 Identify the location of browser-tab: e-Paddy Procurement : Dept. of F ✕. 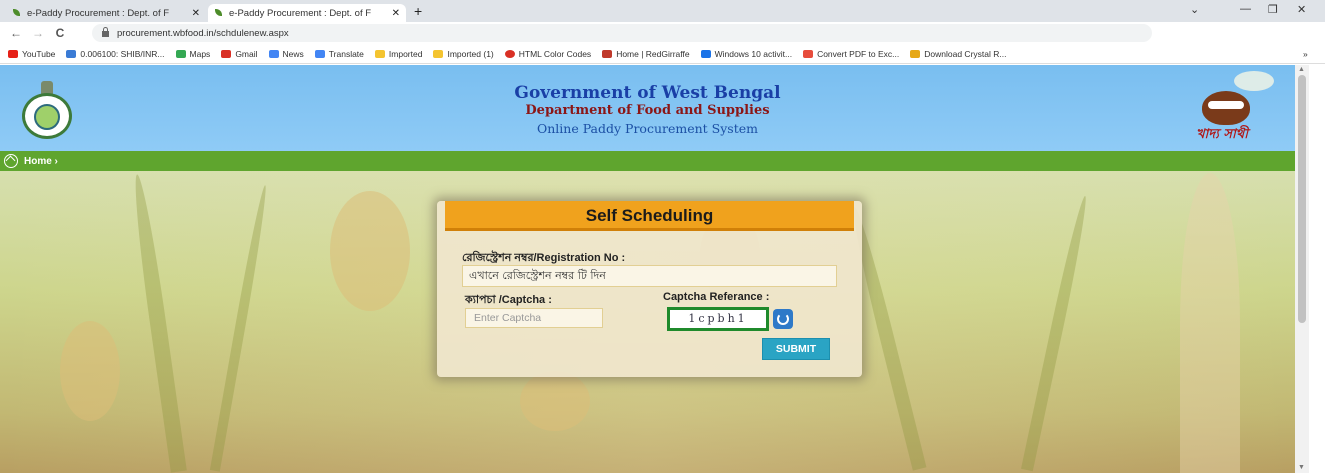
(106, 13).